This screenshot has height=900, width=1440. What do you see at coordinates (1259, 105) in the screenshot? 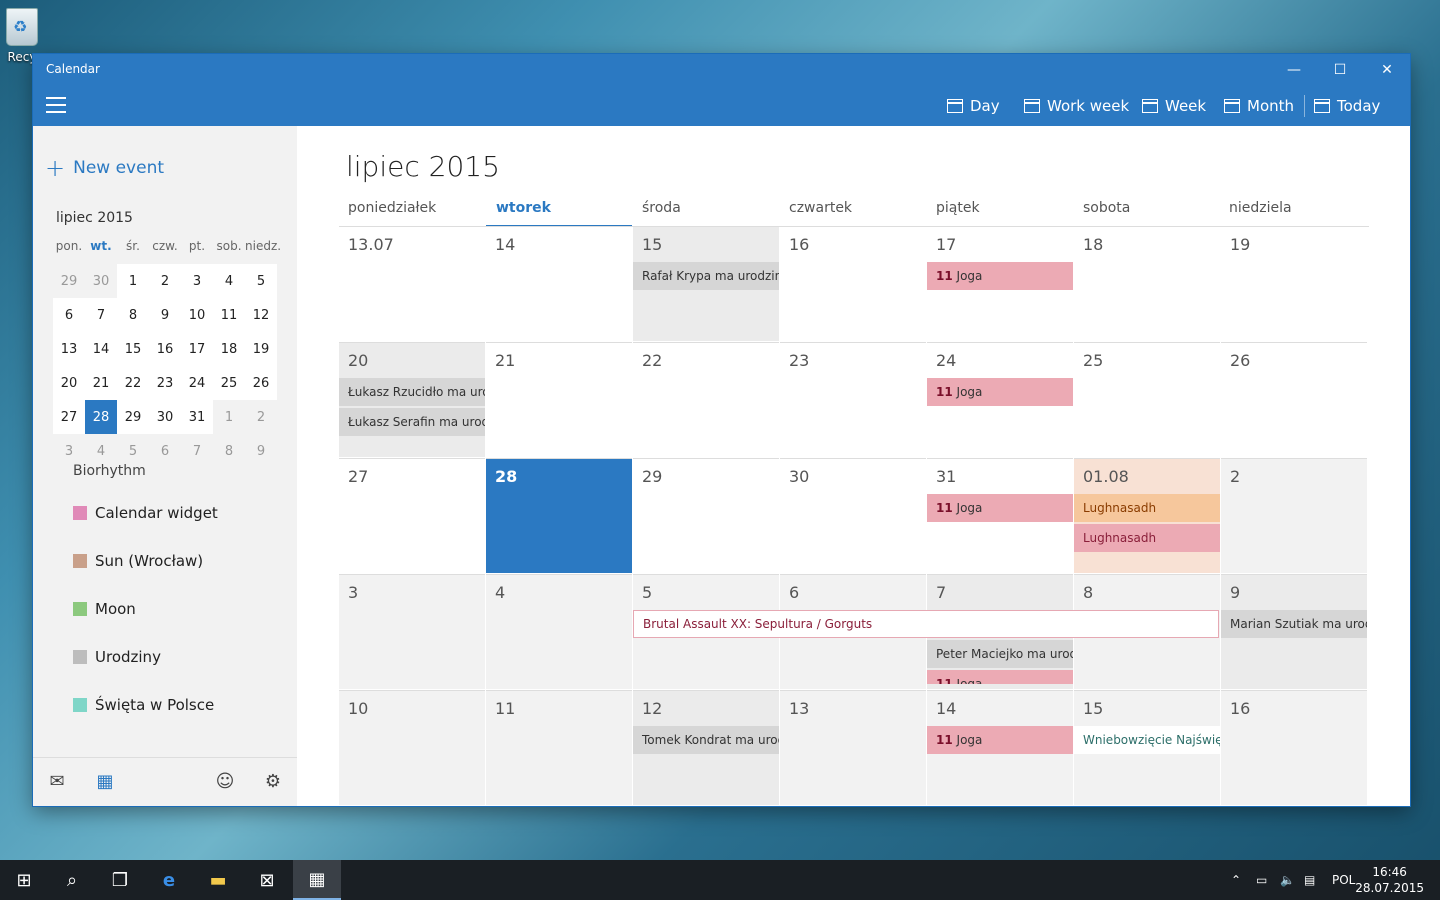
I see `month-view-button: Month` at bounding box center [1259, 105].